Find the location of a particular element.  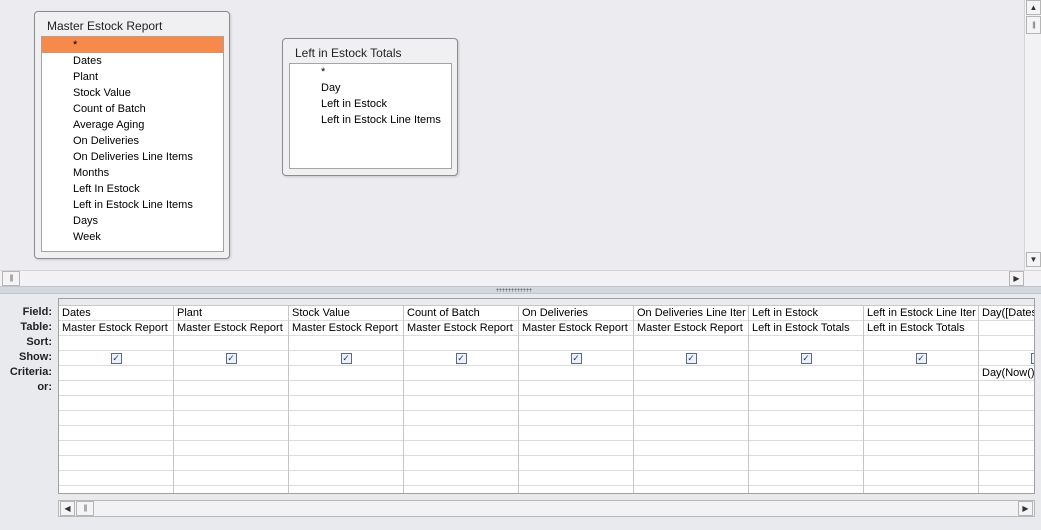

pane-splitter is located at coordinates (520, 290).